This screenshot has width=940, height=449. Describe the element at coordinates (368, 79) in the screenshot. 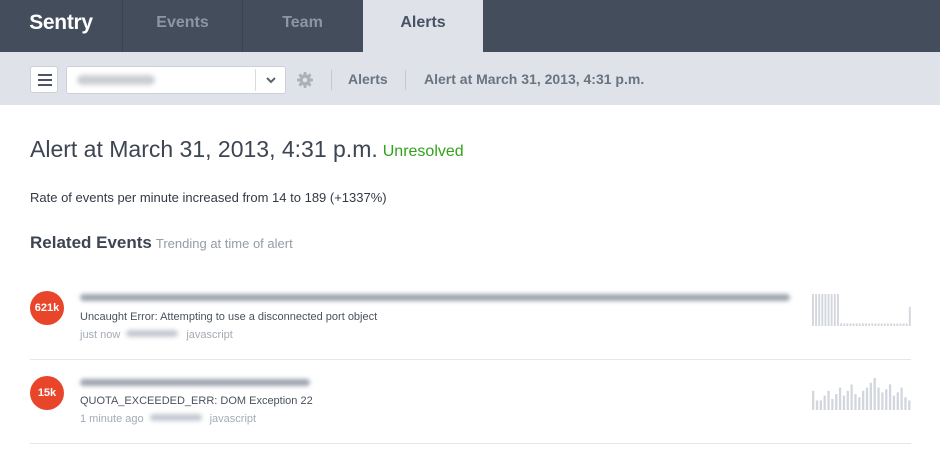

I see `breadcrumb-alerts: Alerts` at that location.